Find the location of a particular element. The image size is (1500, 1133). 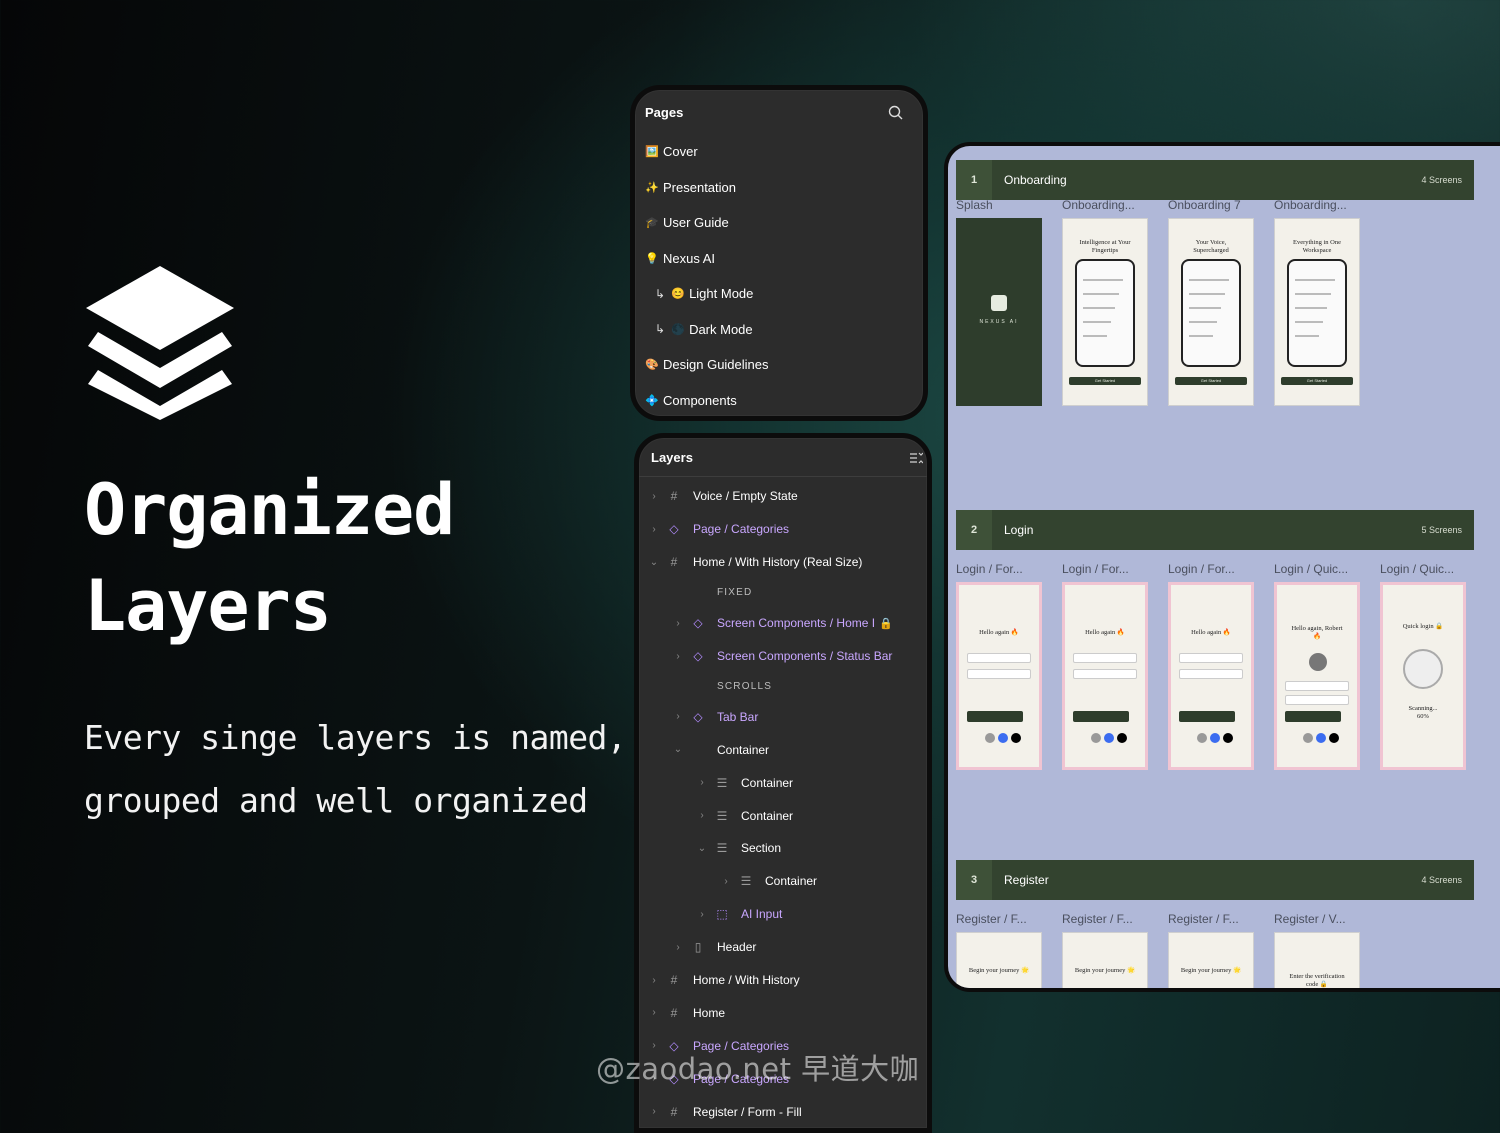

layer-row: ⌄ ☰ Section is located at coordinates (788, 848).